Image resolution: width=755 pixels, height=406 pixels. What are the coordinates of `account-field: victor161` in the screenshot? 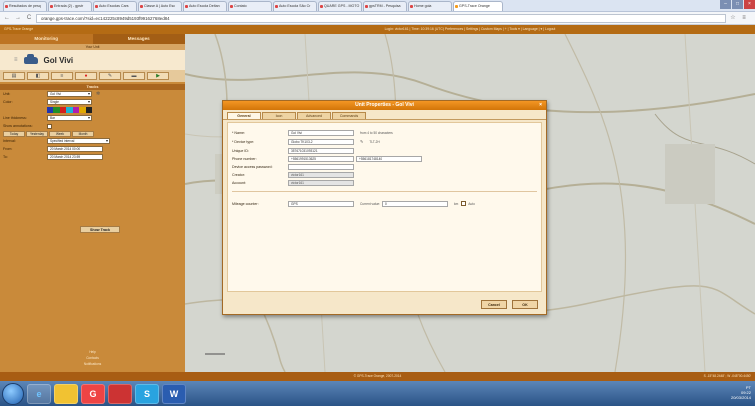 It's located at (321, 182).